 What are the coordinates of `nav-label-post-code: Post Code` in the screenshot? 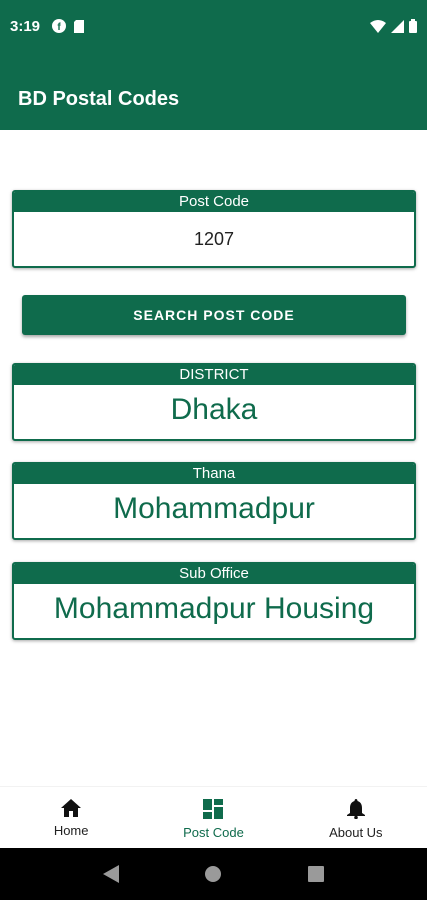 It's located at (213, 832).